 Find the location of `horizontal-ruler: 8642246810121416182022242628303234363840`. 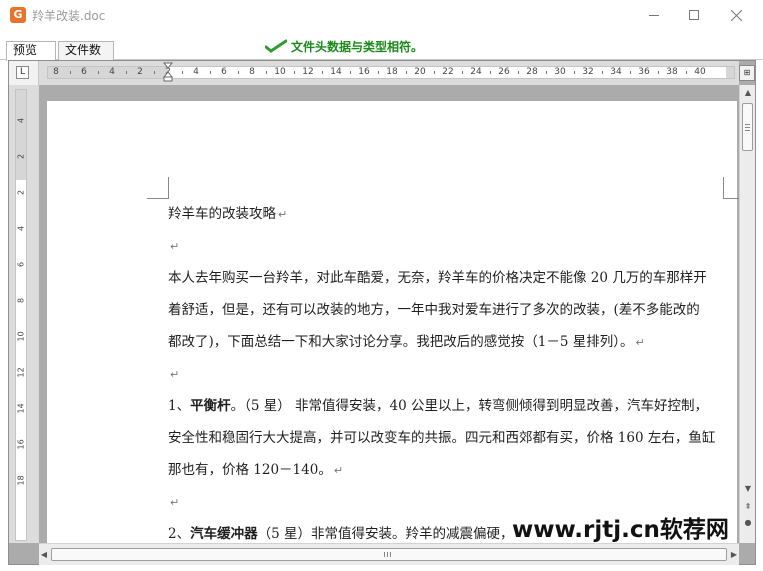

horizontal-ruler: 8642246810121416182022242628303234363840 is located at coordinates (389, 73).